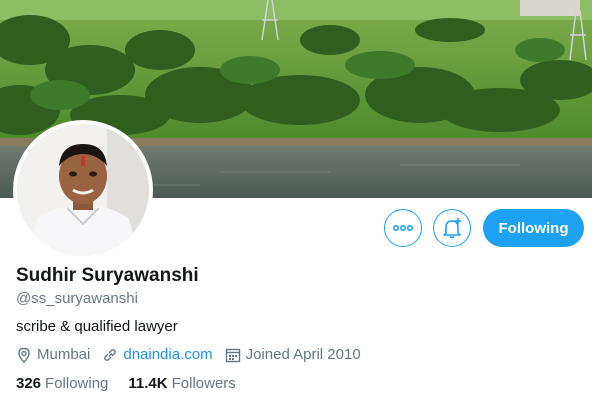 The width and height of the screenshot is (592, 402). I want to click on profile-bio: scribe & qualified lawyer, so click(97, 326).